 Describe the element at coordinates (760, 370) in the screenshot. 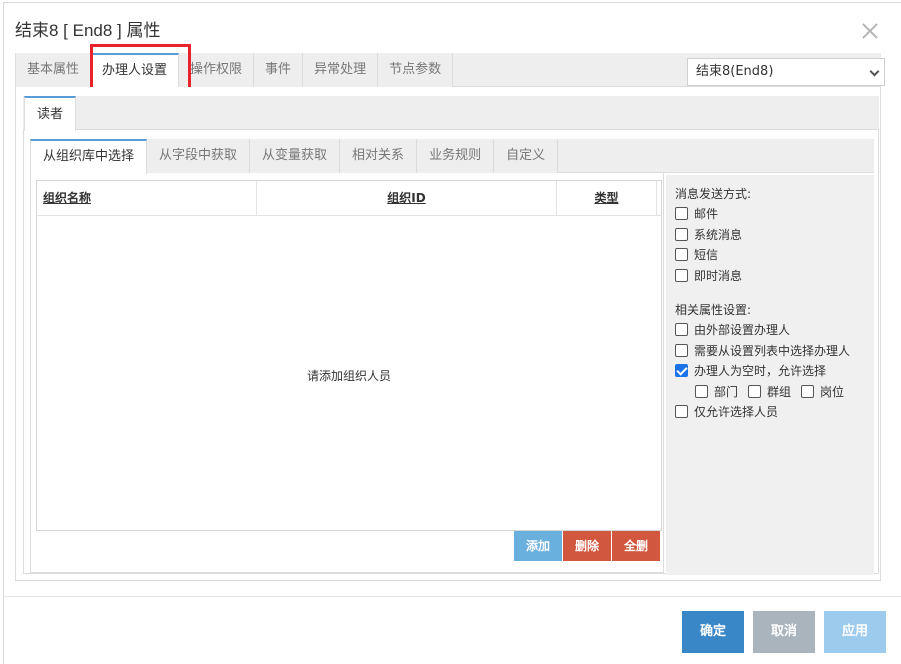

I see `option-label: 办理人为空时，允许选择` at that location.